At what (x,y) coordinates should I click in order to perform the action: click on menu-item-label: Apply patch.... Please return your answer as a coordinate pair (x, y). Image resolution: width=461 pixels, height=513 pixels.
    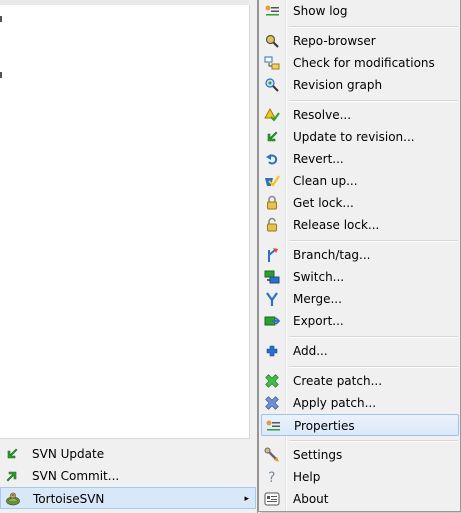
    Looking at the image, I should click on (335, 403).